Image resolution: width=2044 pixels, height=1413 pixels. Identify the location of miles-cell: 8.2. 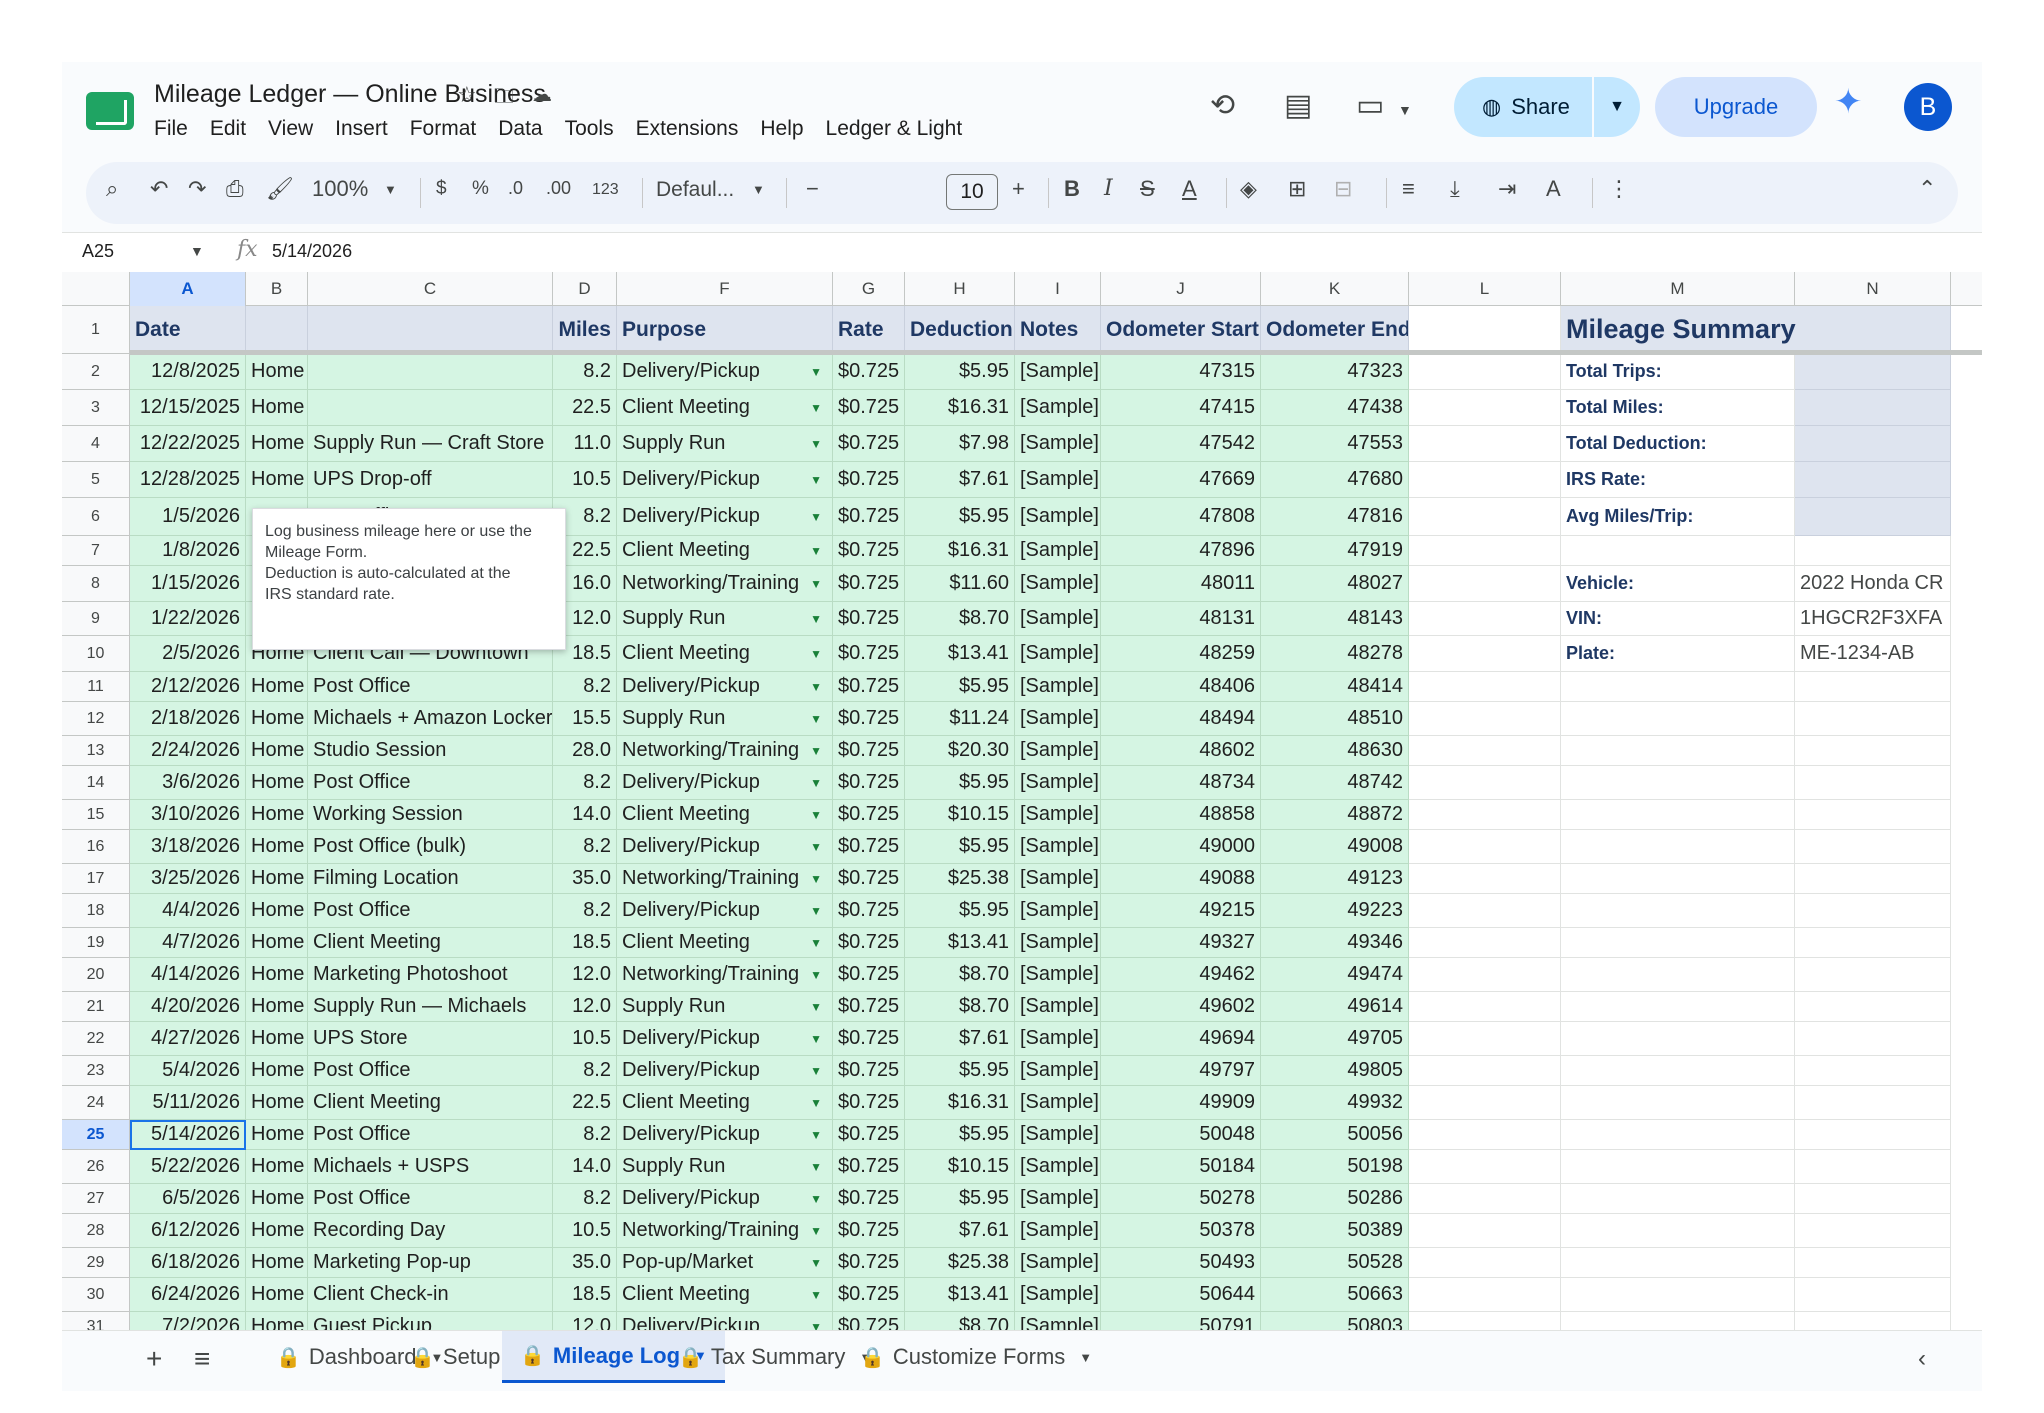
(585, 911).